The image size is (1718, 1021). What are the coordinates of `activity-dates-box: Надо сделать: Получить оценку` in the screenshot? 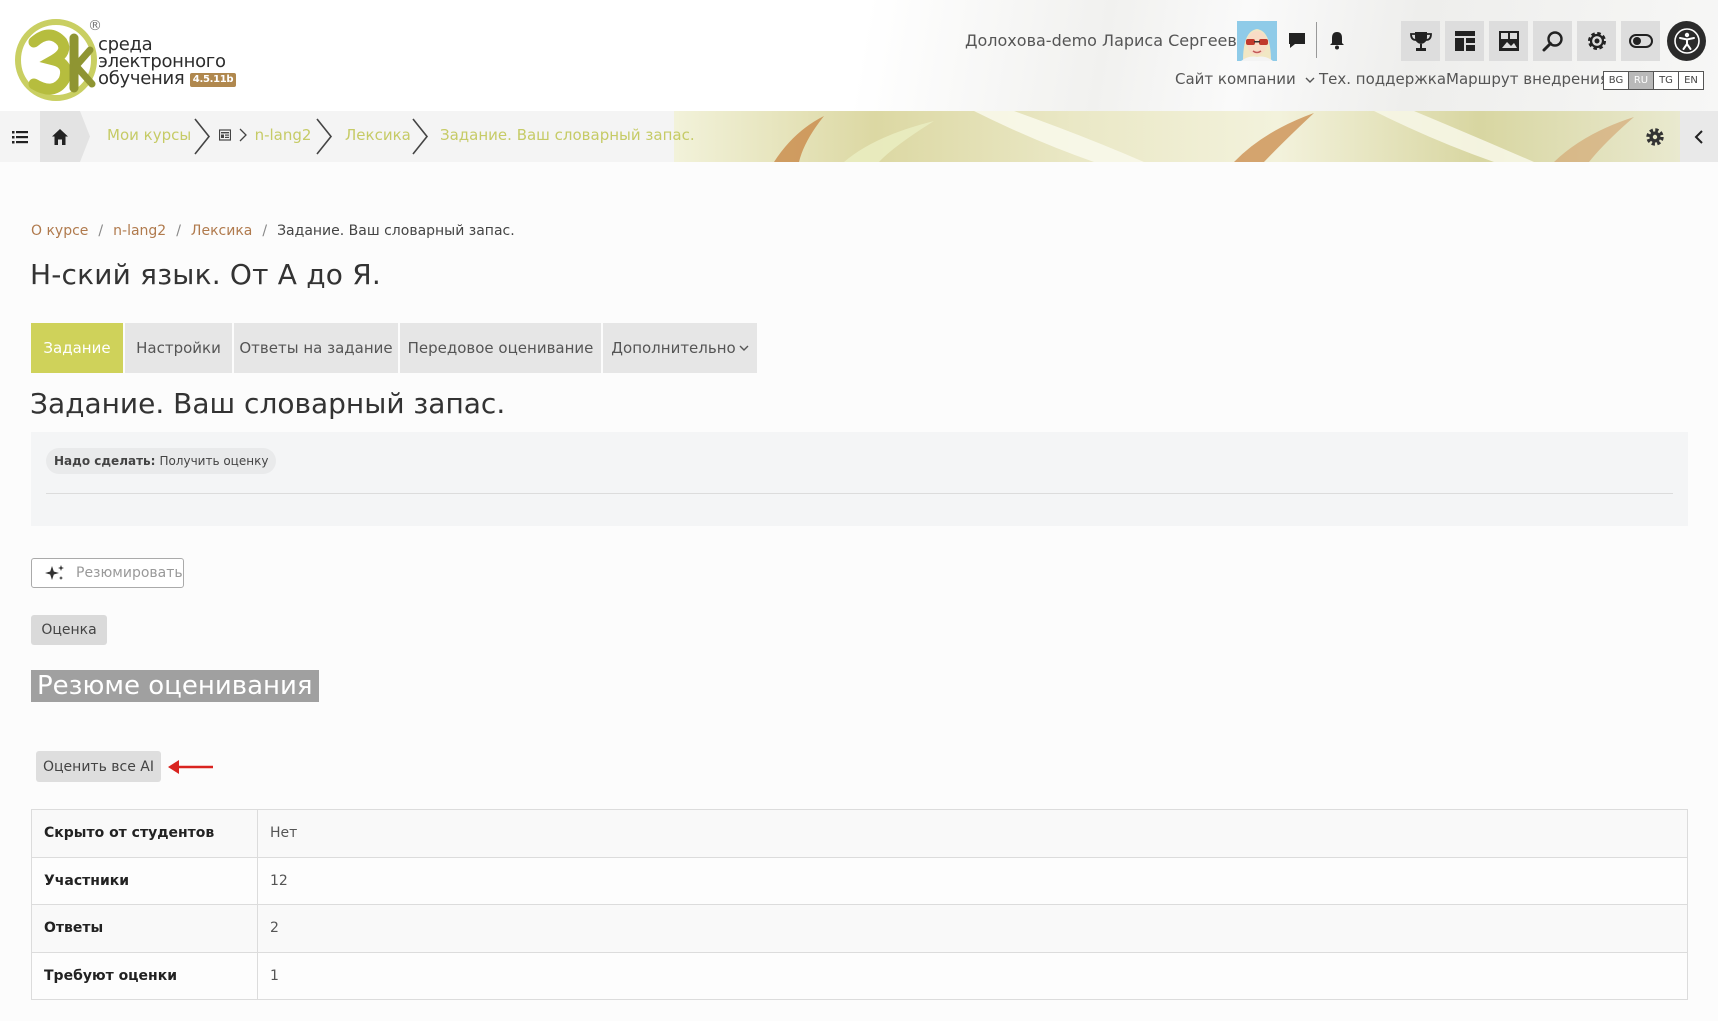 It's located at (859, 479).